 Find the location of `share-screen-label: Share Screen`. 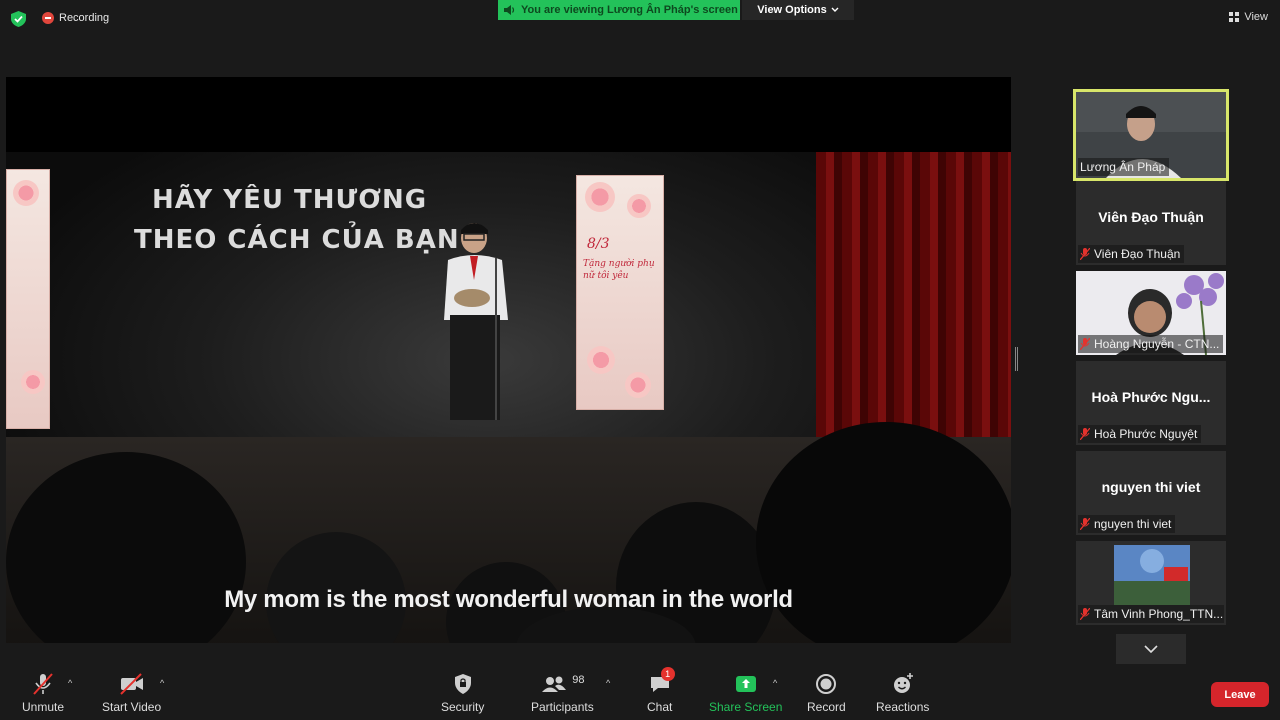

share-screen-label: Share Screen is located at coordinates (746, 707).